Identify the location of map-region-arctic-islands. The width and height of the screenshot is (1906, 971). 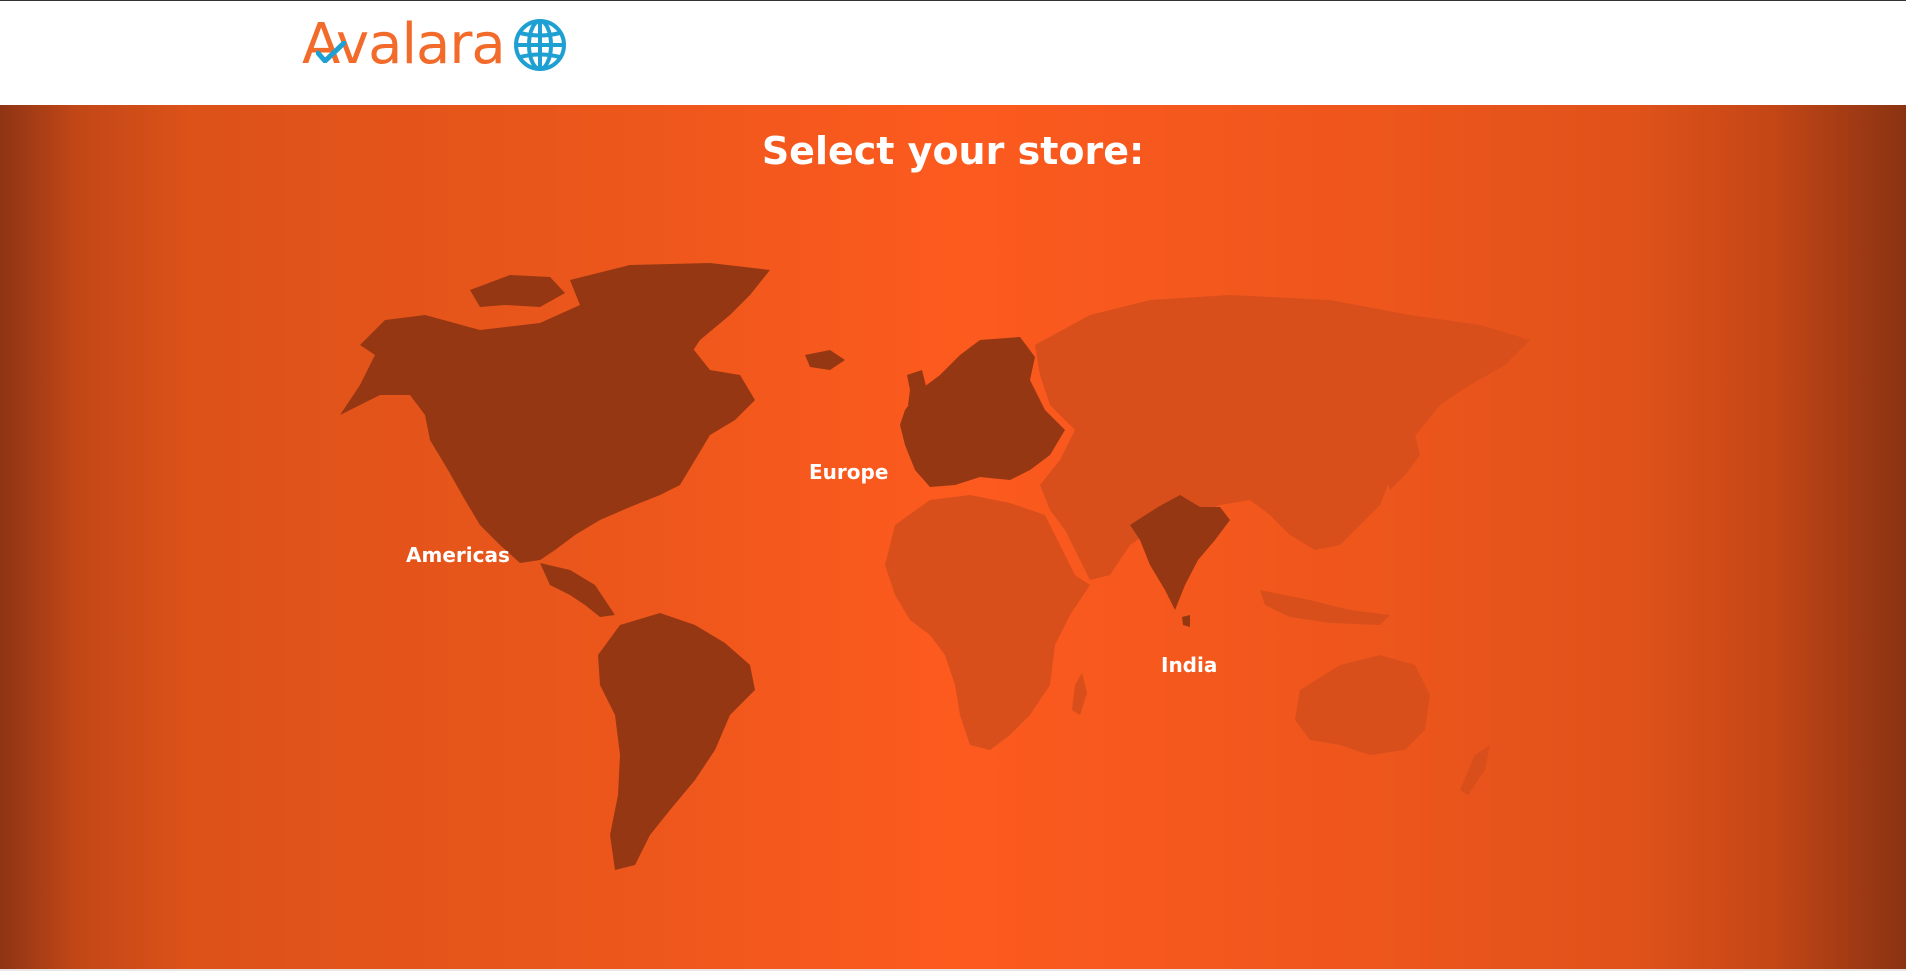
(517, 291).